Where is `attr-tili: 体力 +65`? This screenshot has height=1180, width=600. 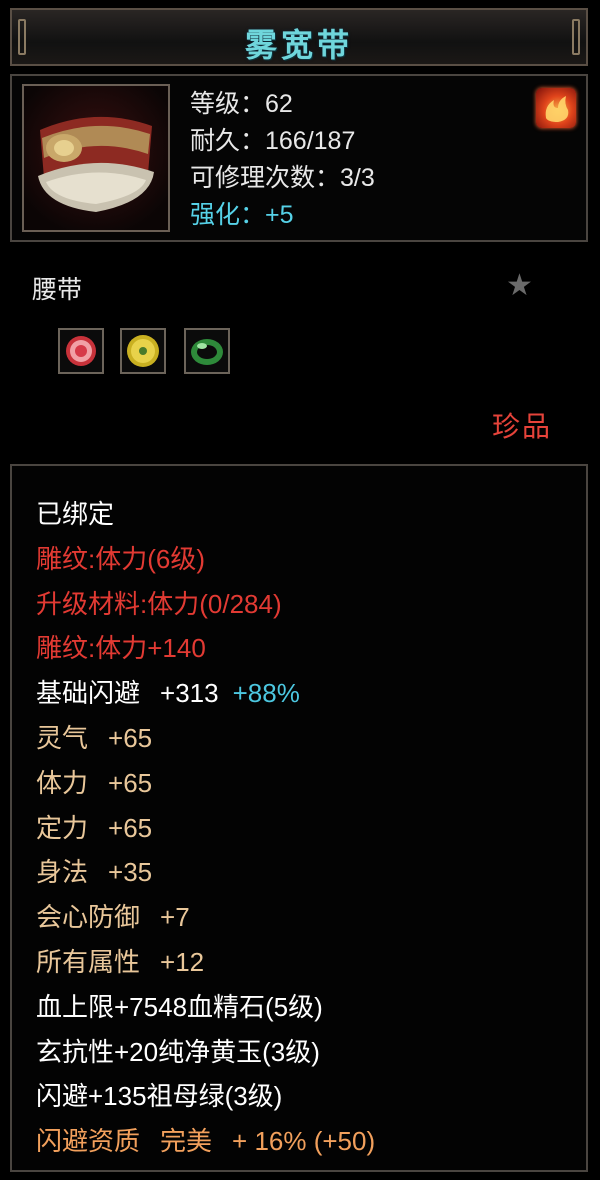 attr-tili: 体力 +65 is located at coordinates (205, 783).